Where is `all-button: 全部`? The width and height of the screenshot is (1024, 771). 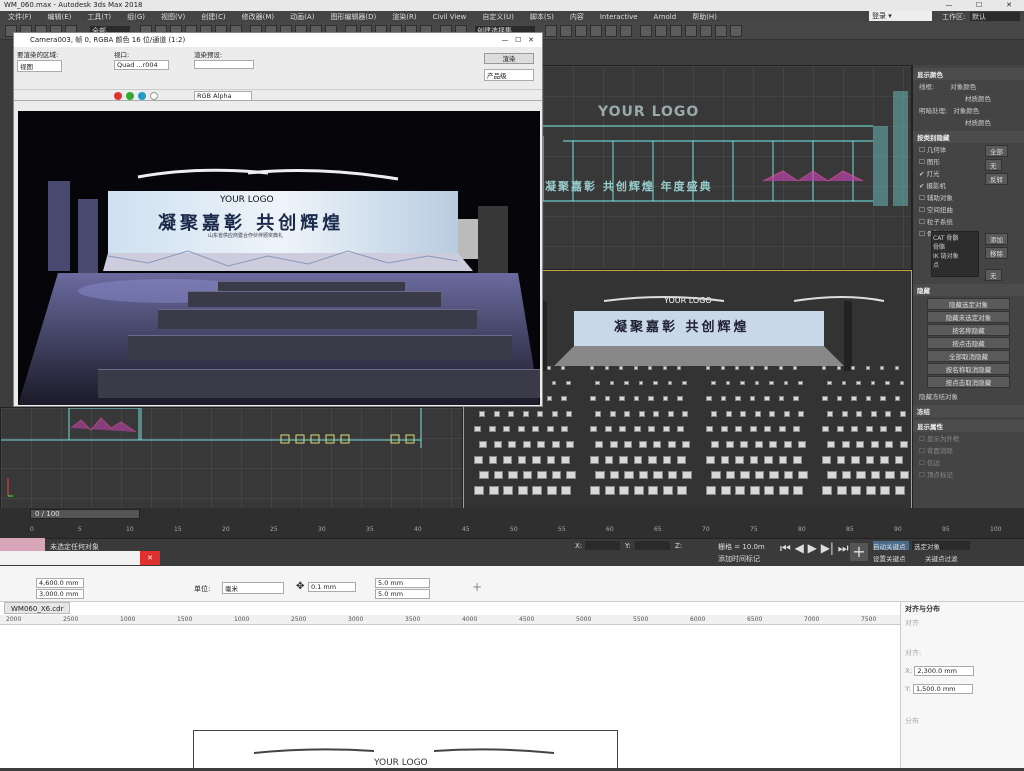
all-button: 全部 is located at coordinates (996, 151).